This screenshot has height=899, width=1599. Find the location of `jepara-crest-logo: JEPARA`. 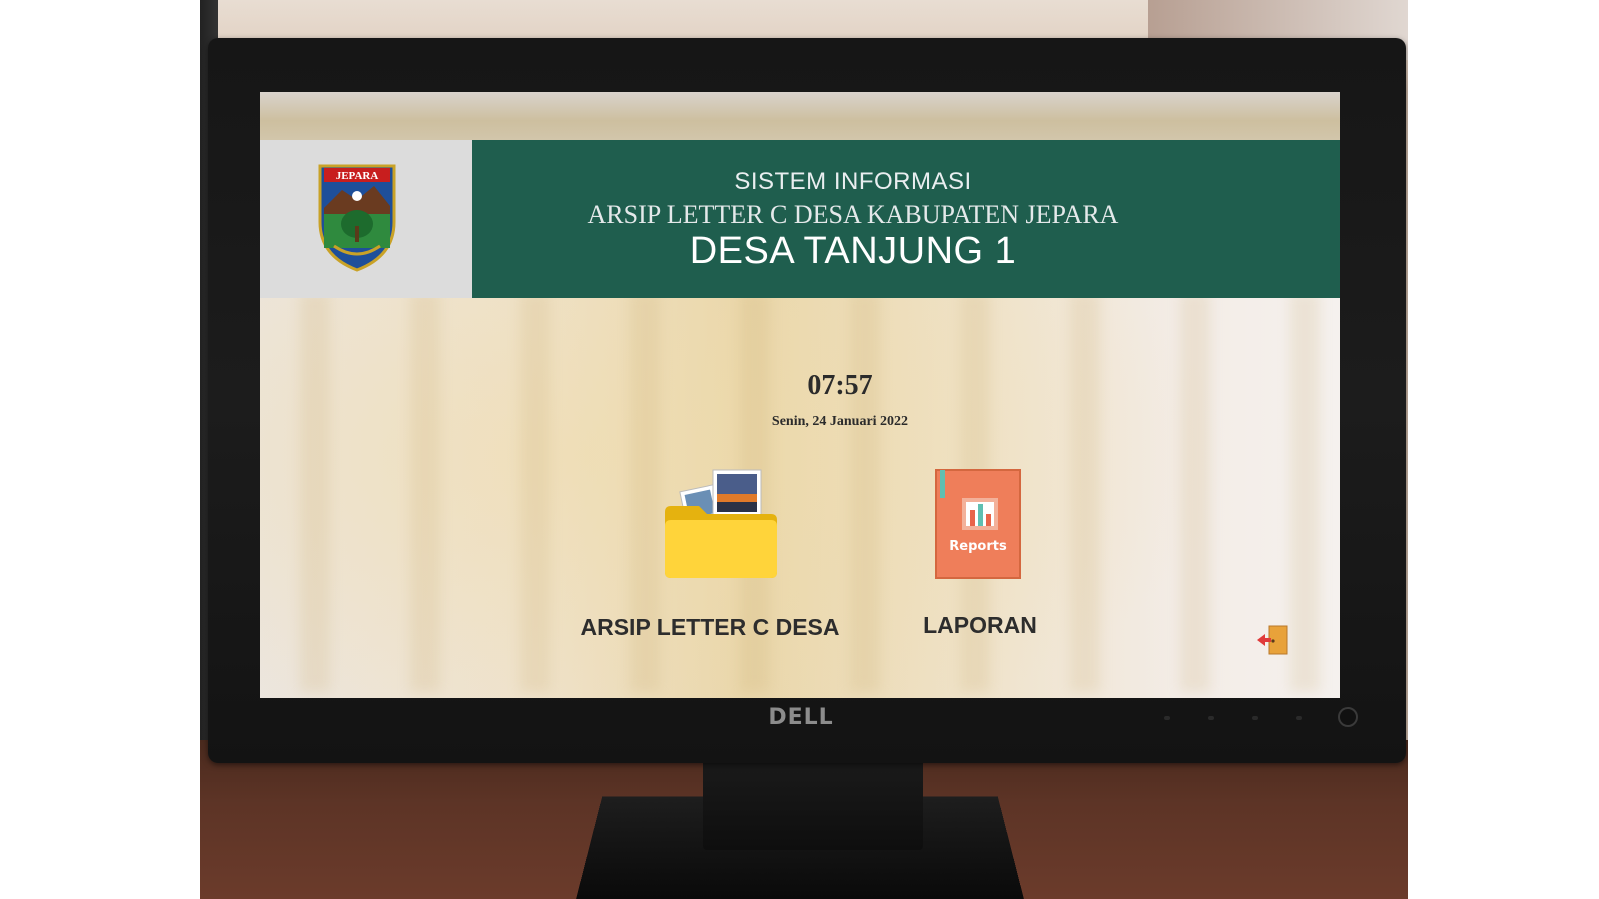

jepara-crest-logo: JEPARA is located at coordinates (357, 218).